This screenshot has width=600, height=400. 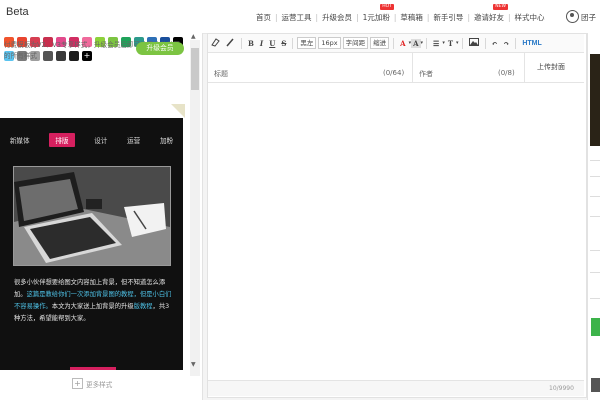 I want to click on preview-nav-item: 设计, so click(x=101, y=141).